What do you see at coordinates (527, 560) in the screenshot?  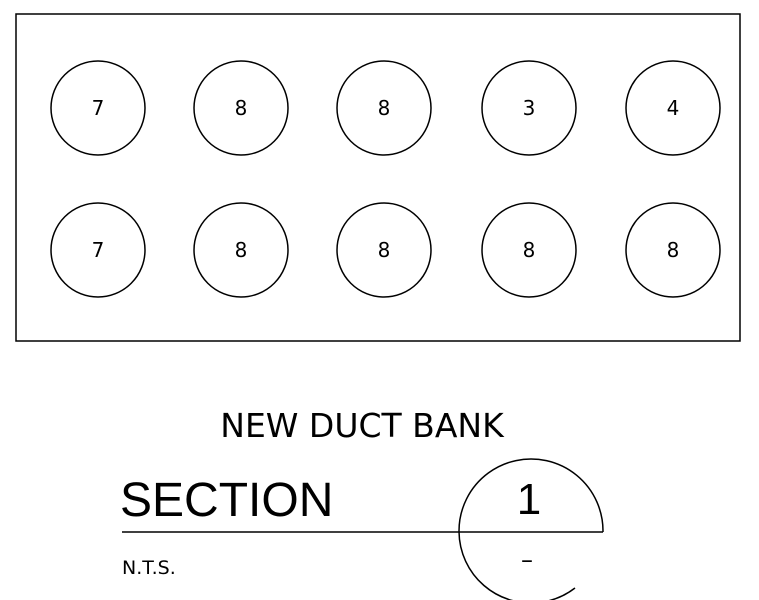 I see `sheet-reference: –` at bounding box center [527, 560].